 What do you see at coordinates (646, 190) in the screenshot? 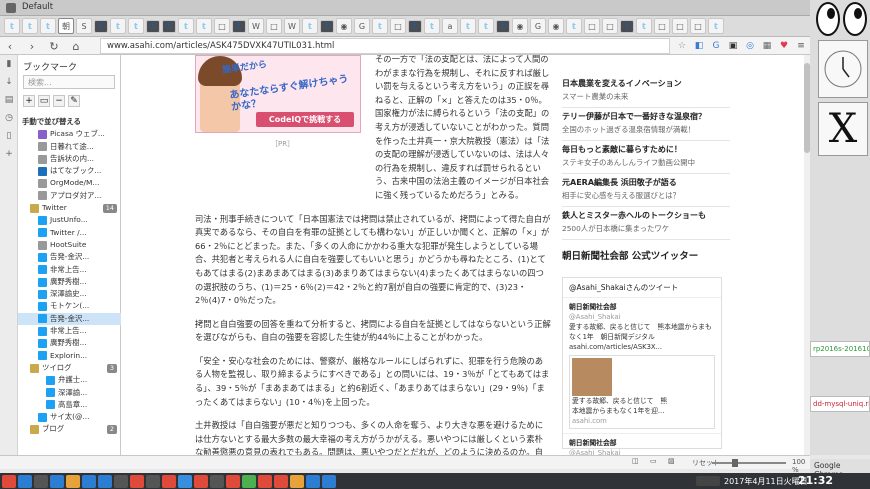
I see `sidebar-link: 元AERA編集長 浜田敬子が語る 相手に安心感を与える服選びとは？` at bounding box center [646, 190].